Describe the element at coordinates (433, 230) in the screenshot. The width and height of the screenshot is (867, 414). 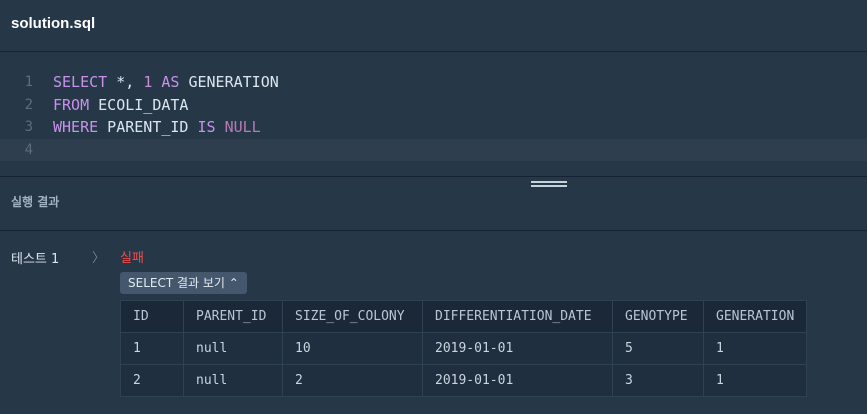
I see `results-divider` at that location.